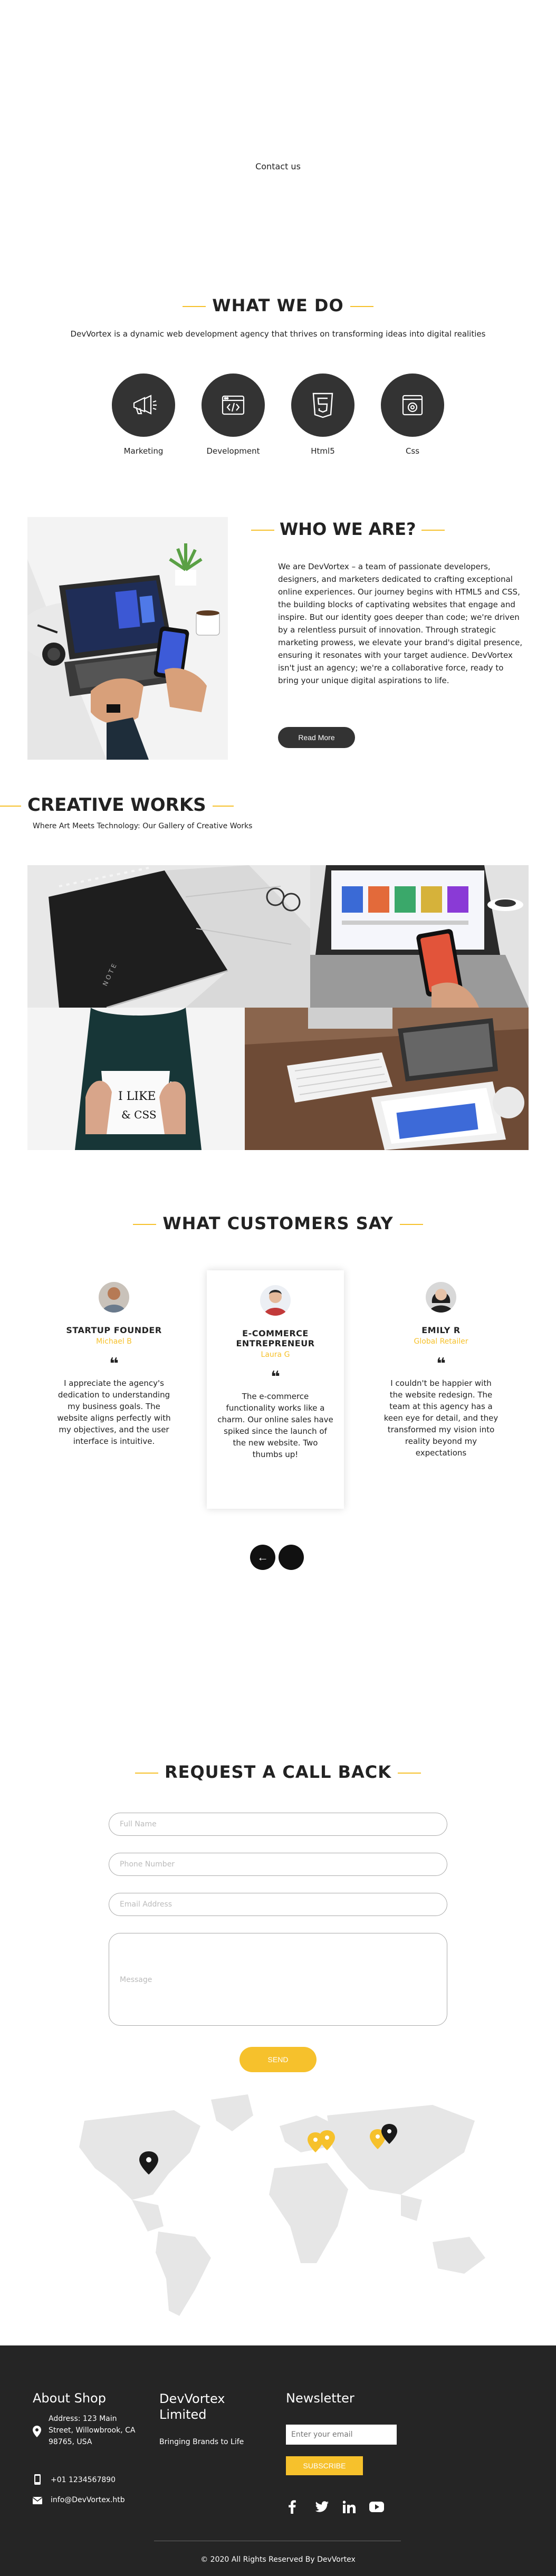 The image size is (556, 2576). Describe the element at coordinates (278, 1772) in the screenshot. I see `callback-heading: REQUEST A CALL BACK` at that location.